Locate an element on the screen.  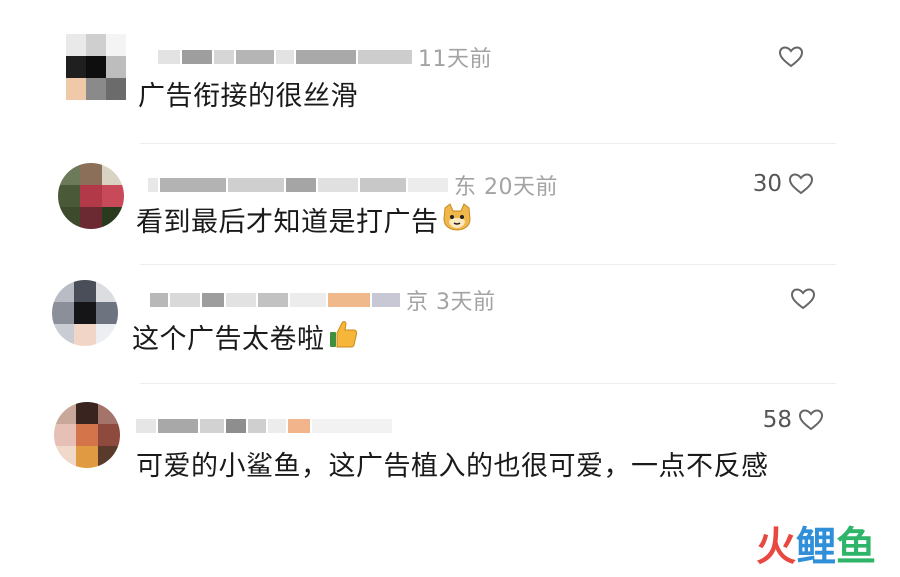
watermark-char: 鱼 is located at coordinates (856, 547).